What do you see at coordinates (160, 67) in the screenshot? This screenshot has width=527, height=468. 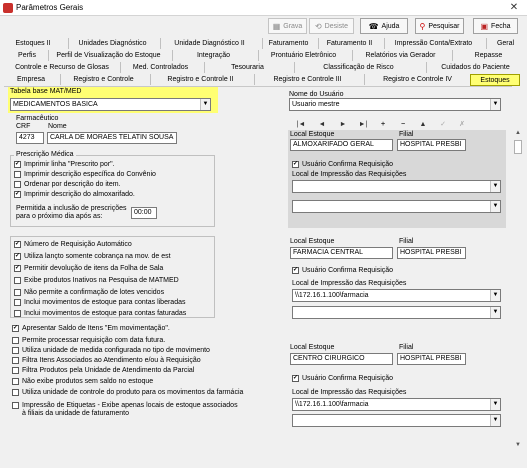 I see `tab-med-controlados: Med. Controlados` at bounding box center [160, 67].